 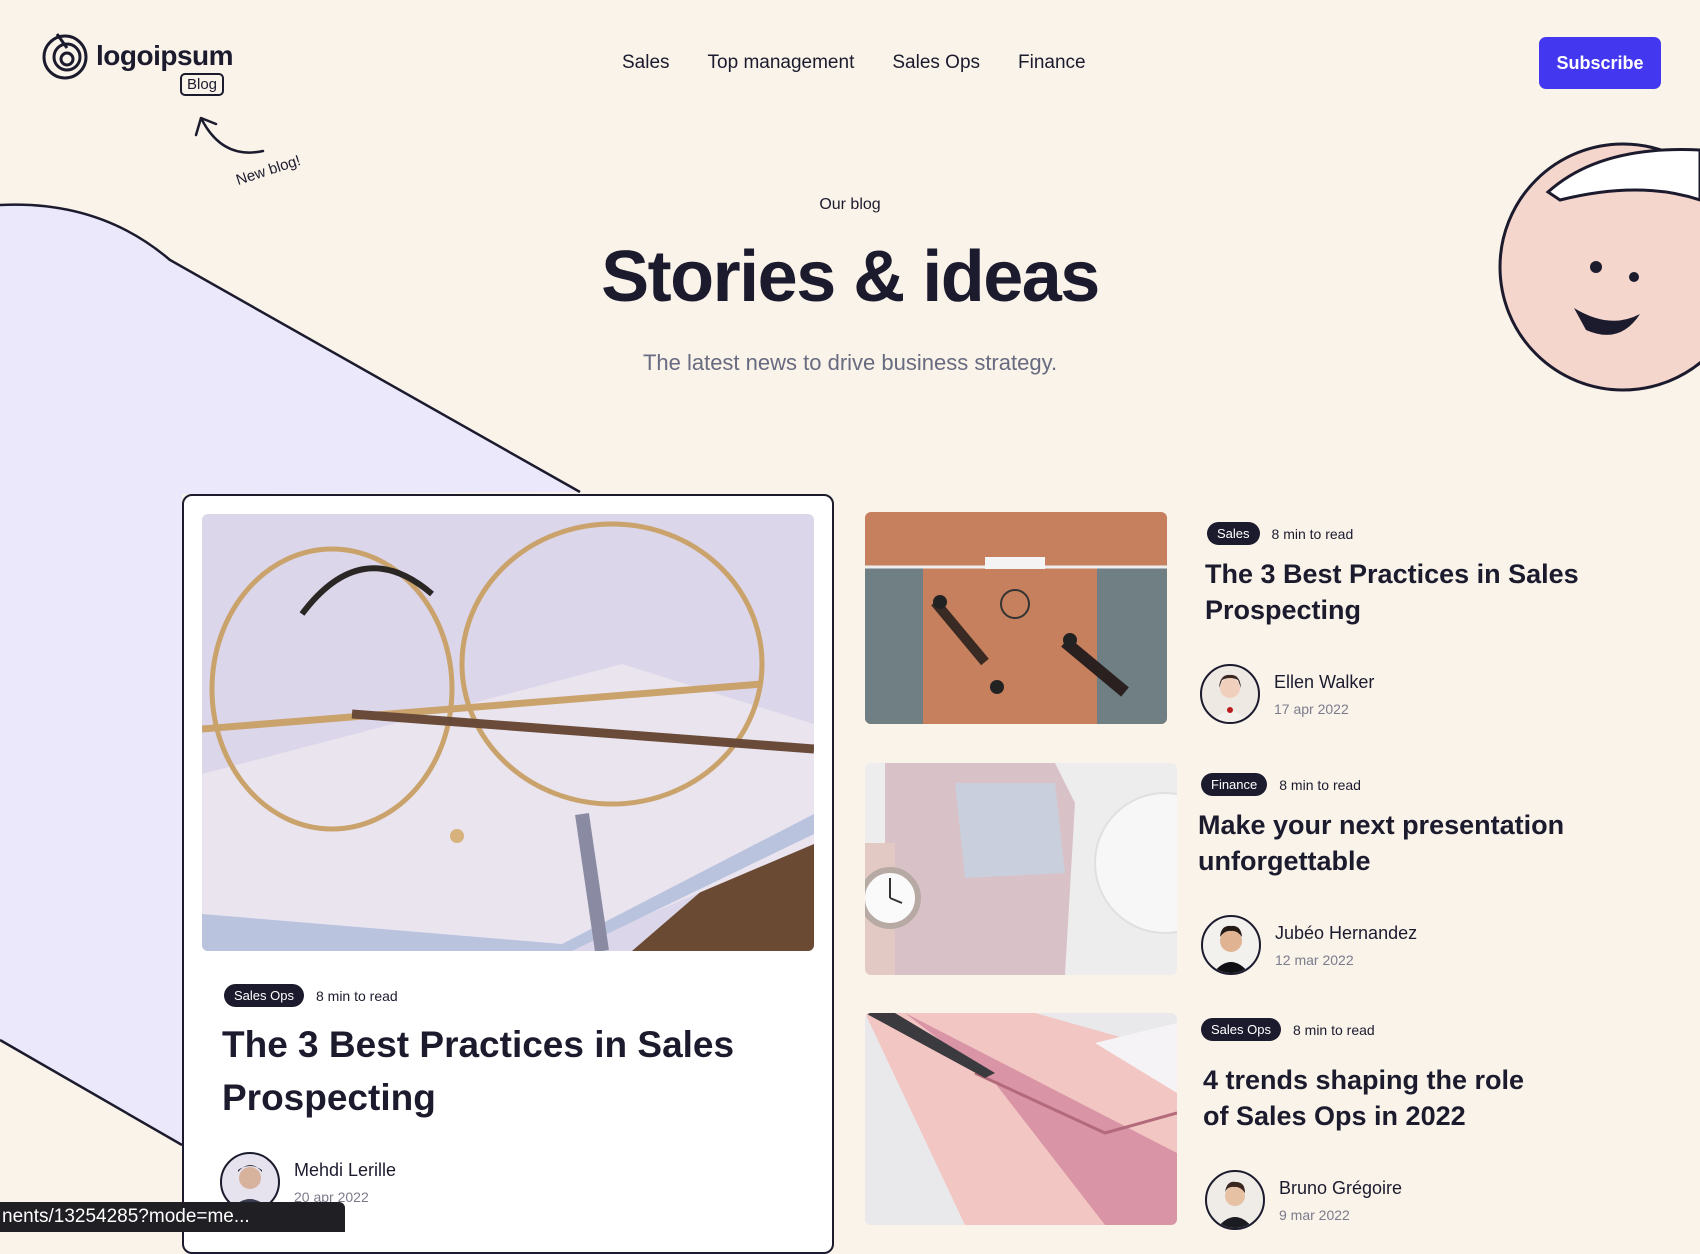 I want to click on logo-text: logoipsum, so click(x=165, y=55).